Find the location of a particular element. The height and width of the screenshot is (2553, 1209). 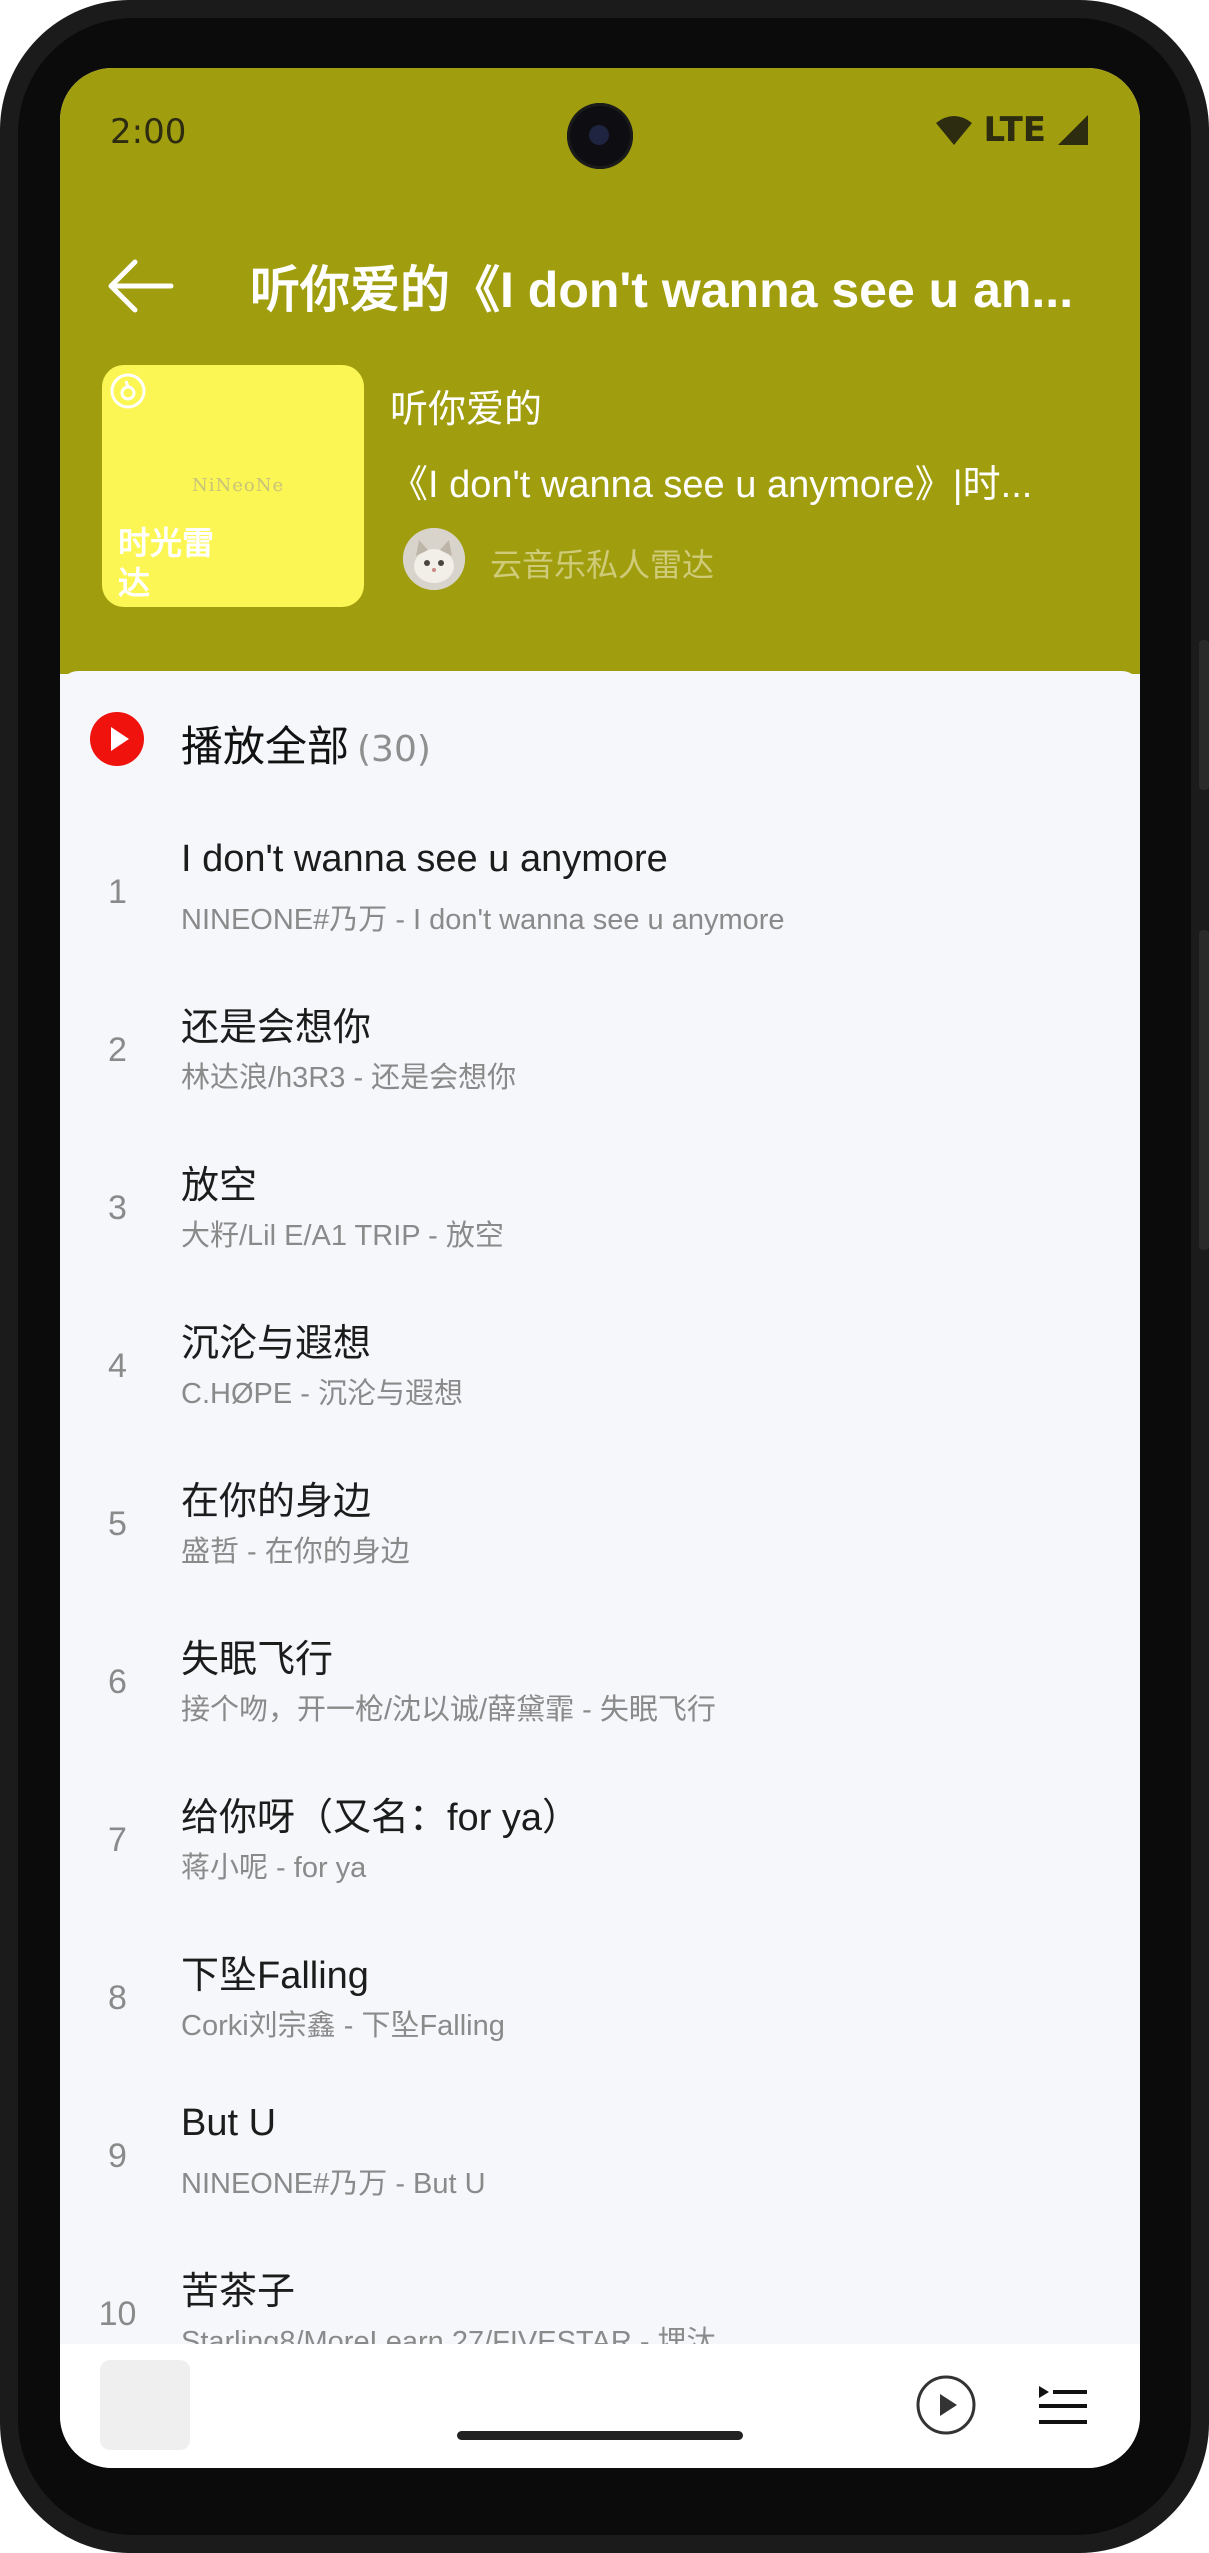

creator-name: 云音乐私人雷达 is located at coordinates (602, 563).